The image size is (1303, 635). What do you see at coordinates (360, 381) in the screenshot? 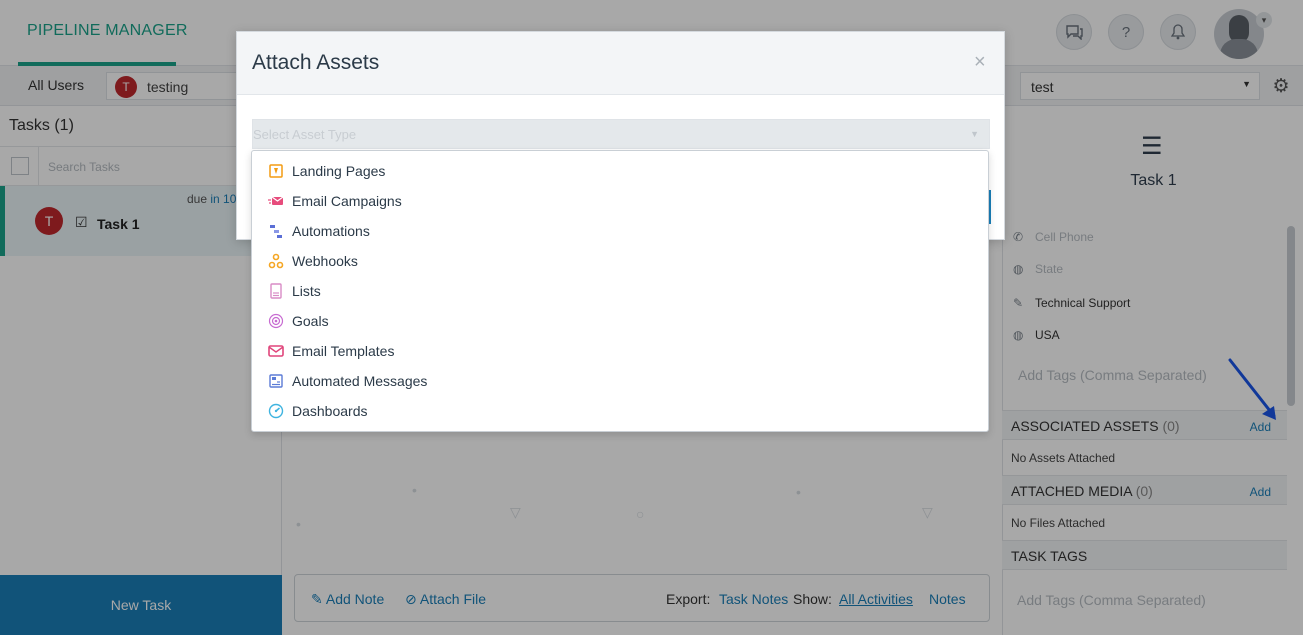
I see `option-label: Automated Messages` at bounding box center [360, 381].